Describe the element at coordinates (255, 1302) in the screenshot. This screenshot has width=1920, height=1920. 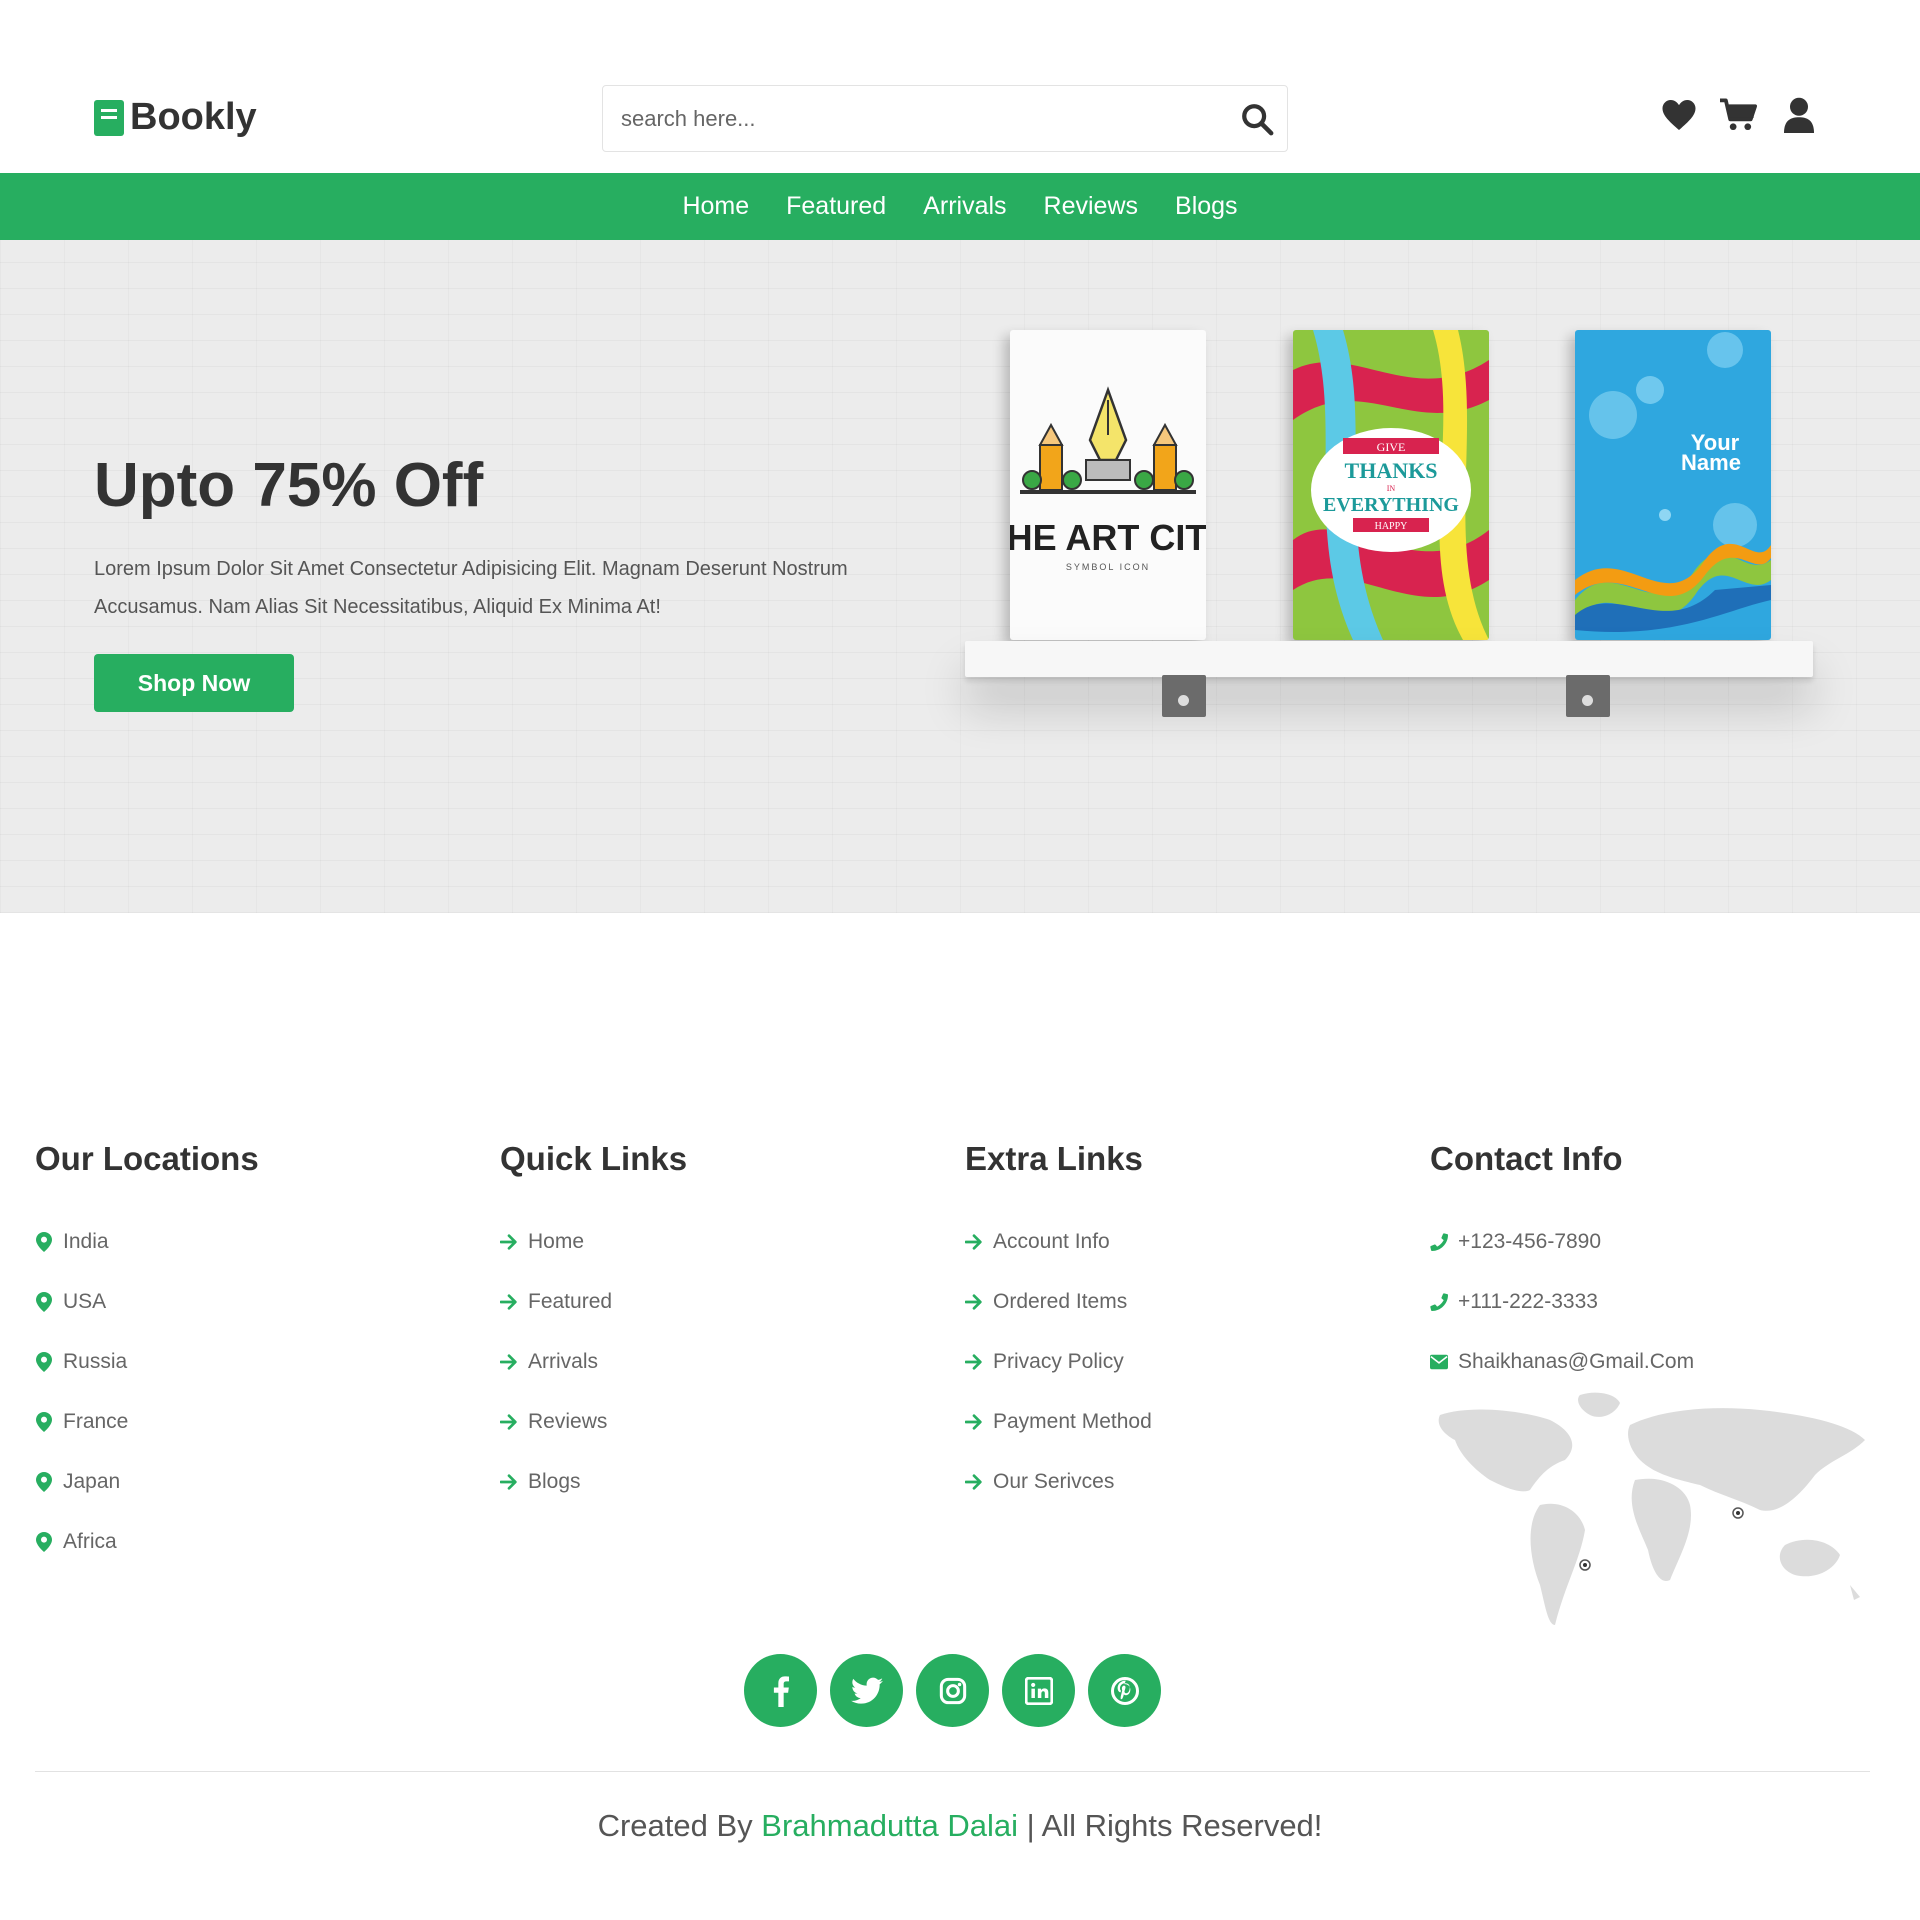
I see `location-link: USA` at that location.